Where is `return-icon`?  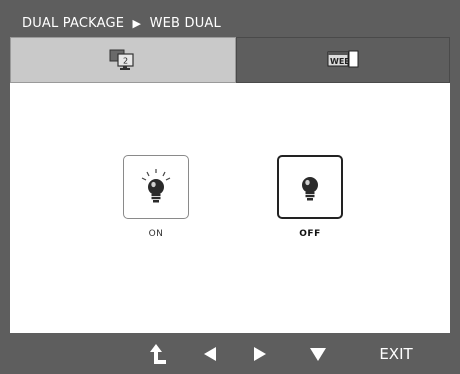 return-icon is located at coordinates (158, 353).